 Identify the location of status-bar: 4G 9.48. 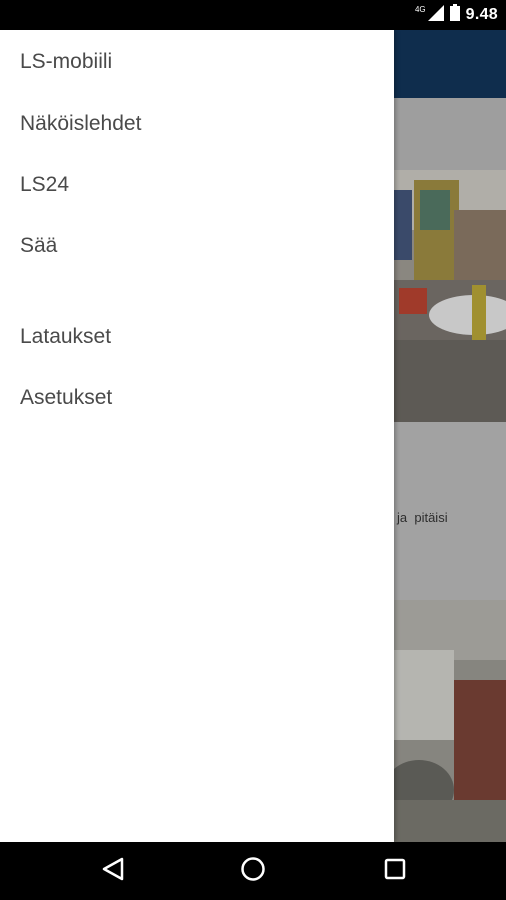
(253, 15).